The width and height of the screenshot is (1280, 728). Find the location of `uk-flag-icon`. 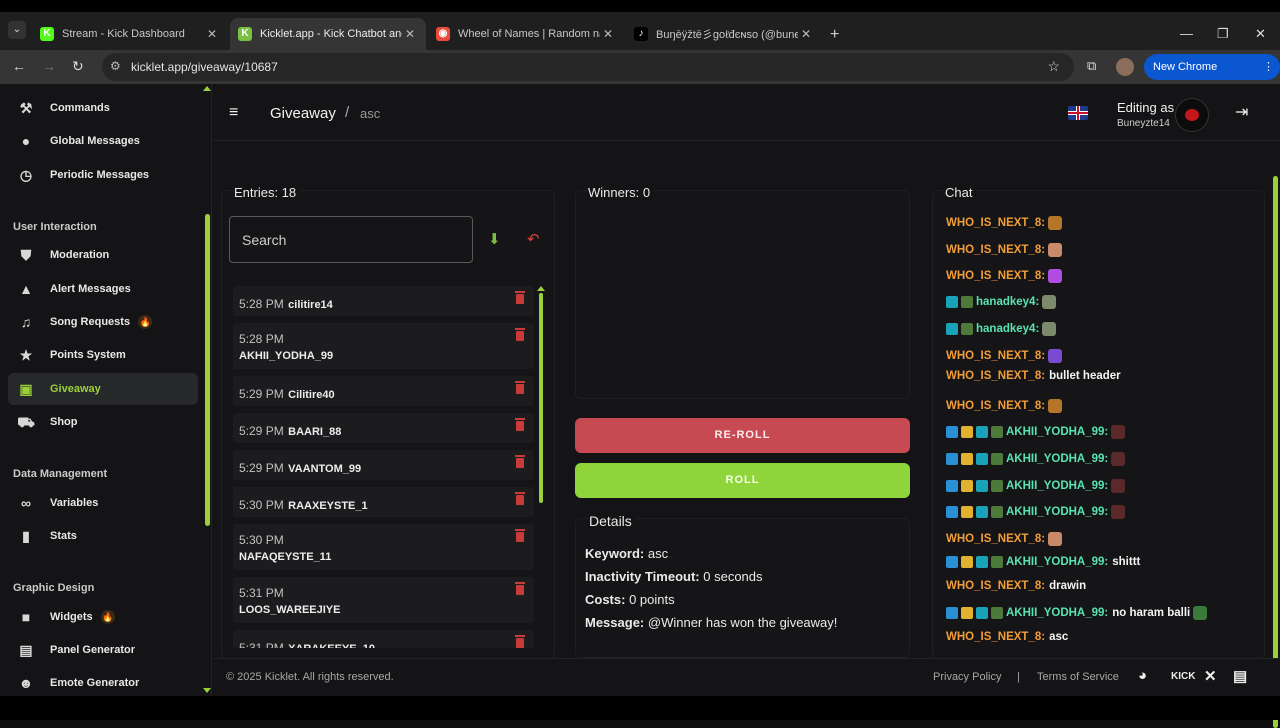

uk-flag-icon is located at coordinates (1078, 113).